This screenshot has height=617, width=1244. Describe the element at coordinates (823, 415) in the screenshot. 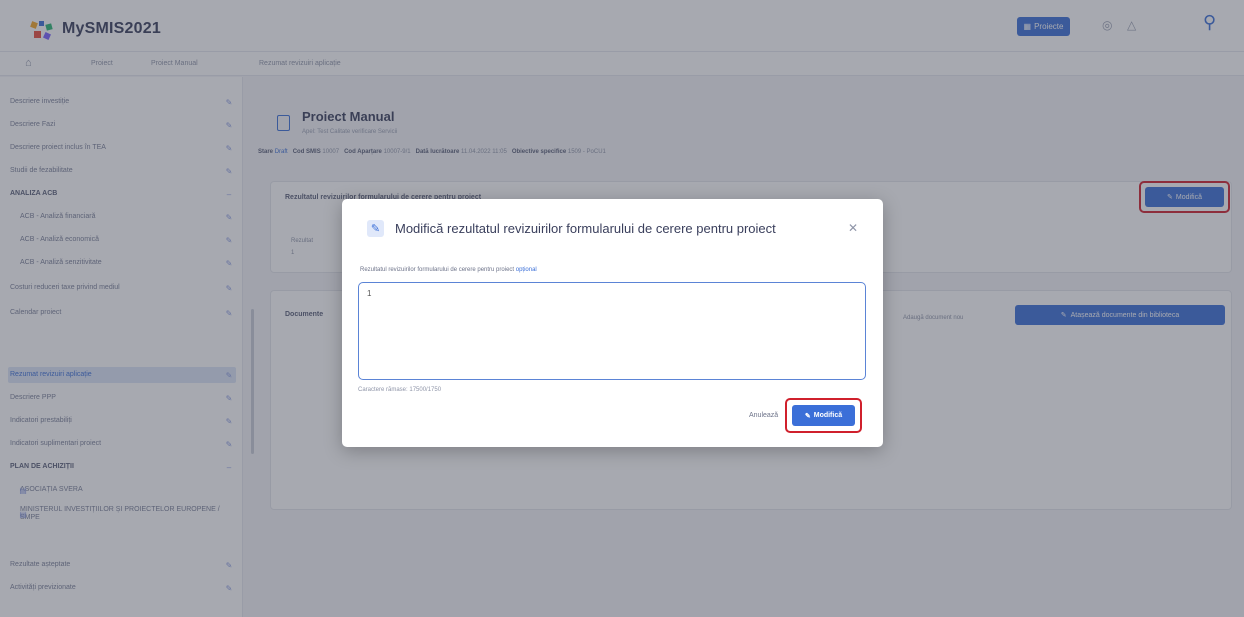

I see `highlight-box` at that location.